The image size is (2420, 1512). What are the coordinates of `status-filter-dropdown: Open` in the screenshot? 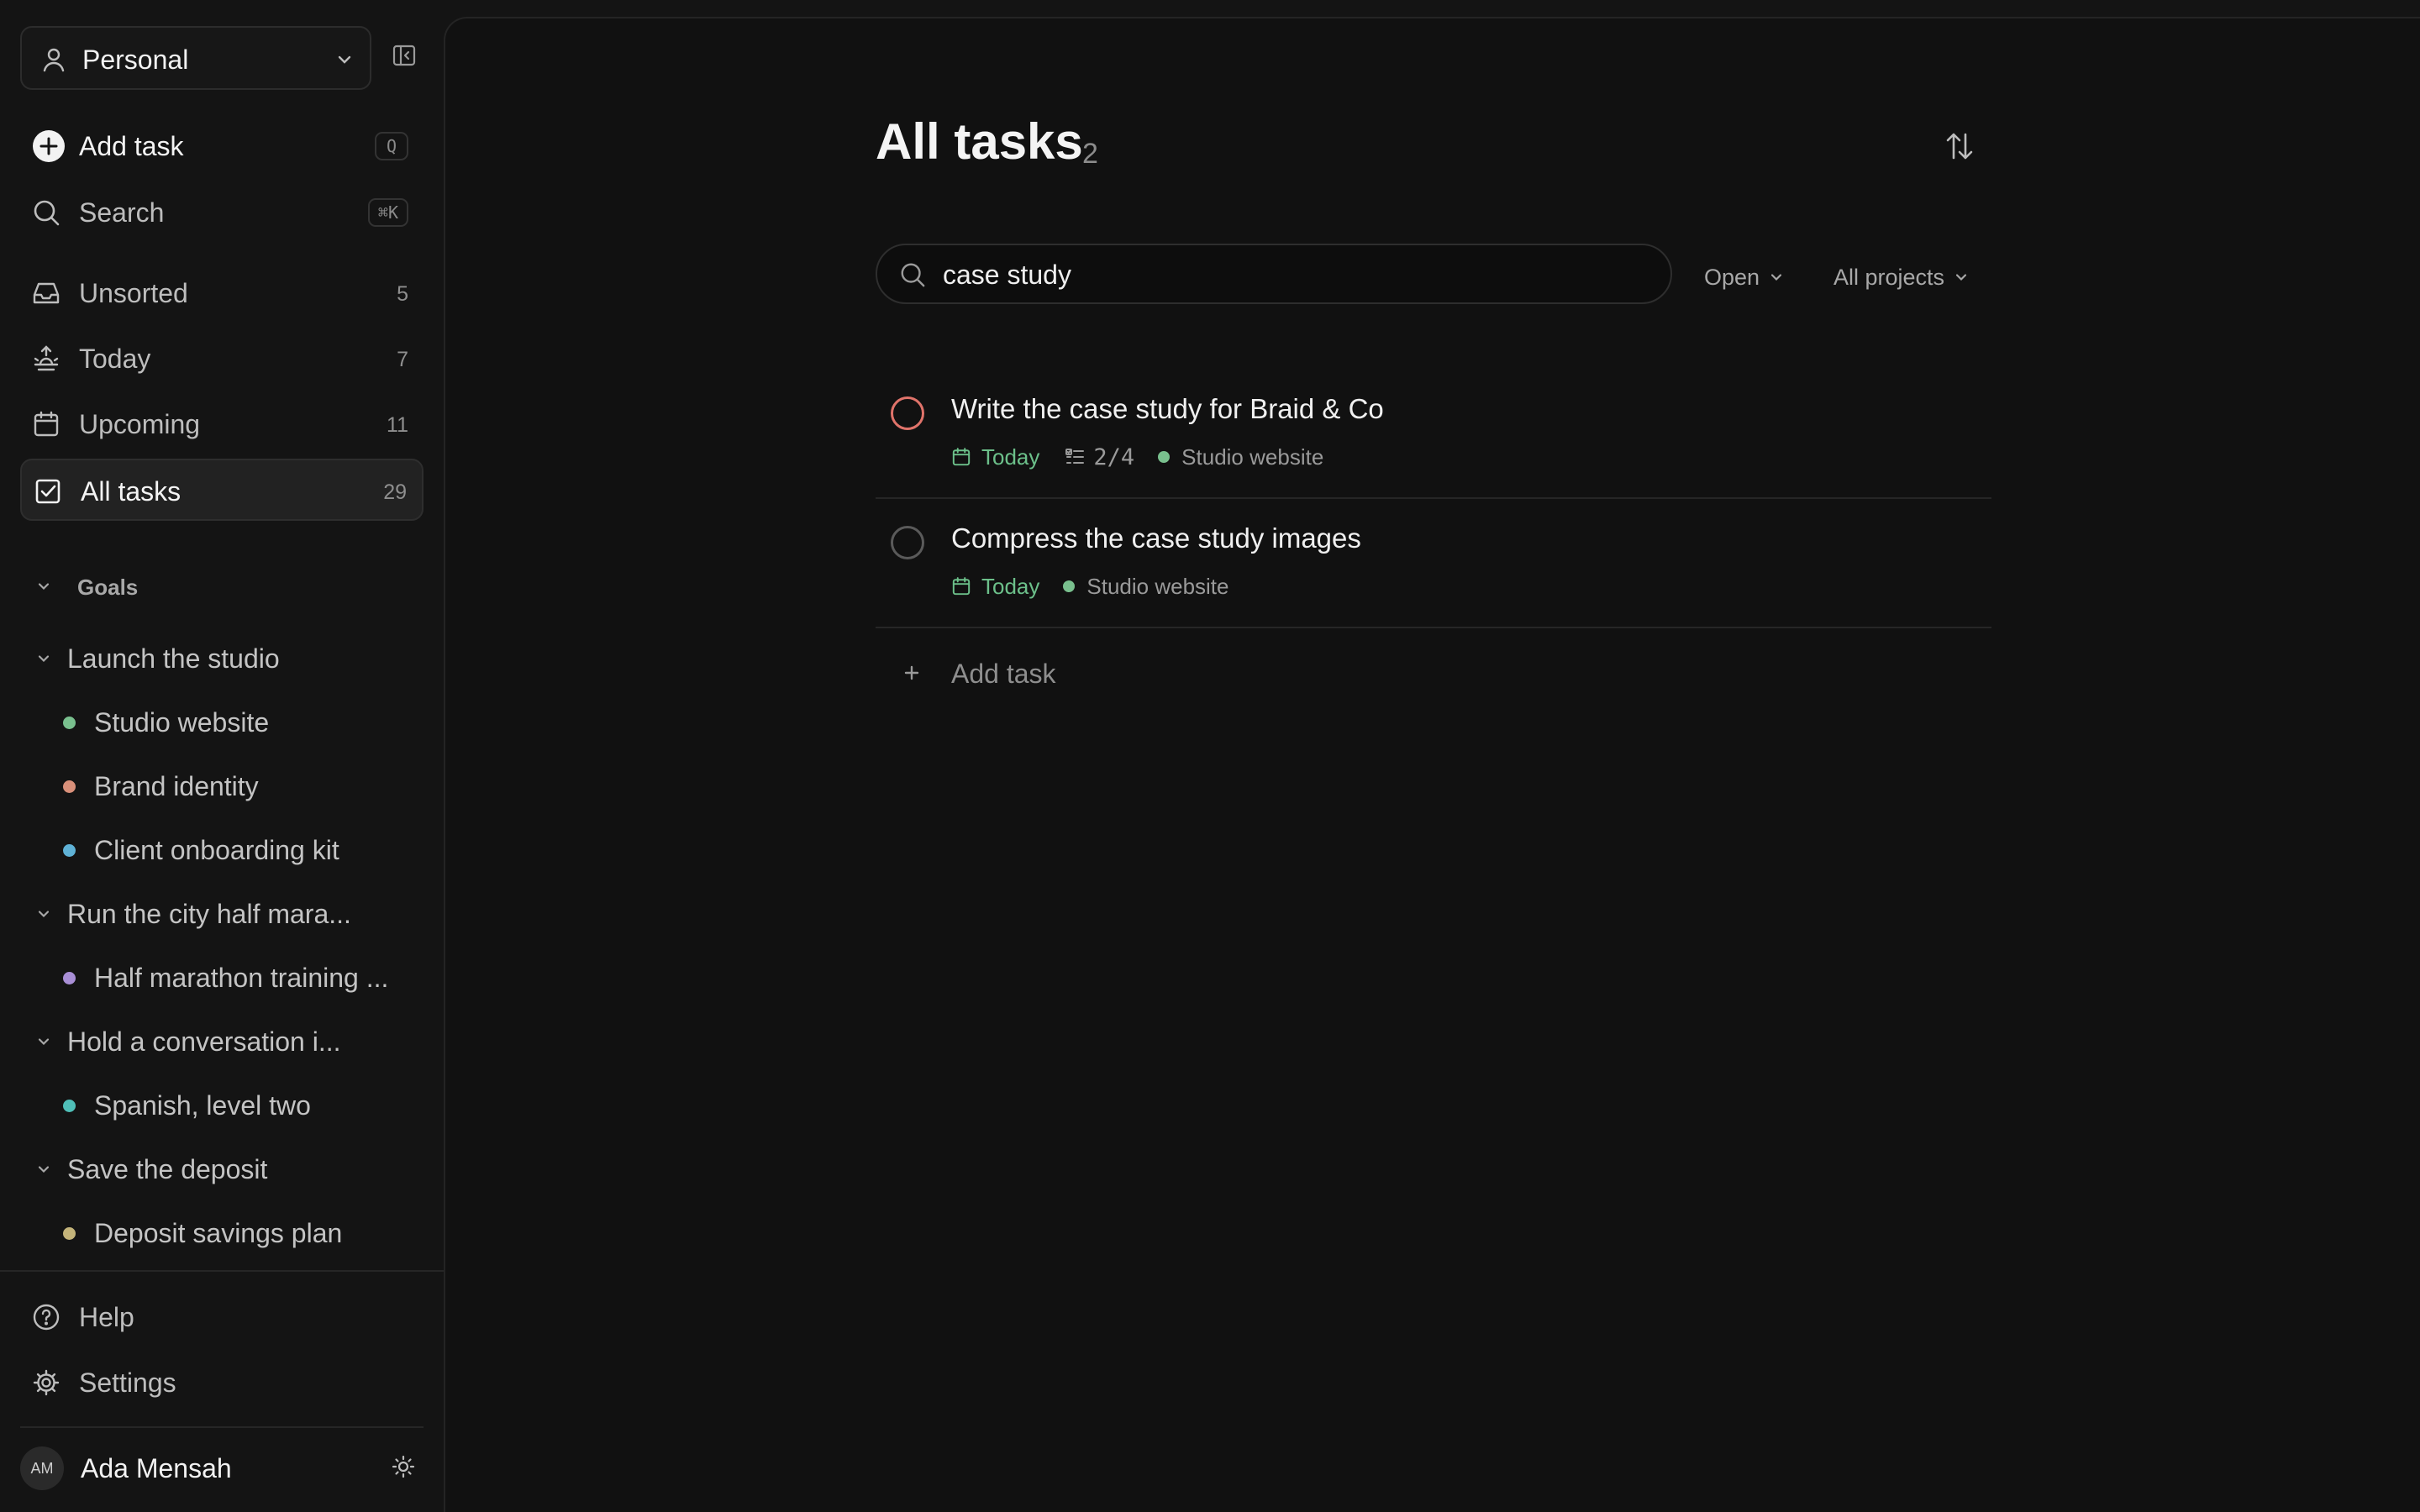 It's located at (1744, 277).